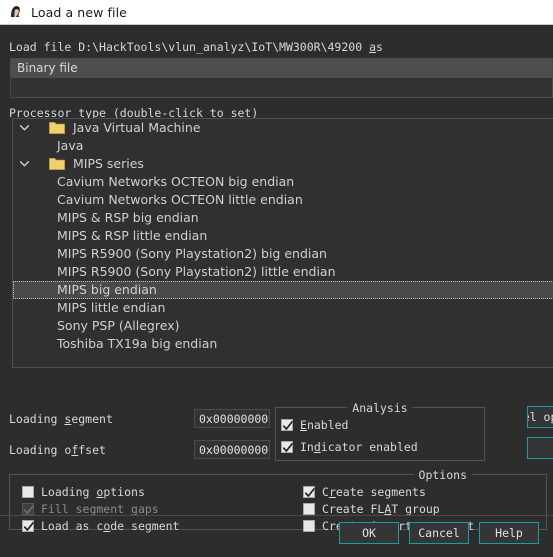 The image size is (553, 557). Describe the element at coordinates (37, 419) in the screenshot. I see `loading-segment-label-pre: Loading` at that location.